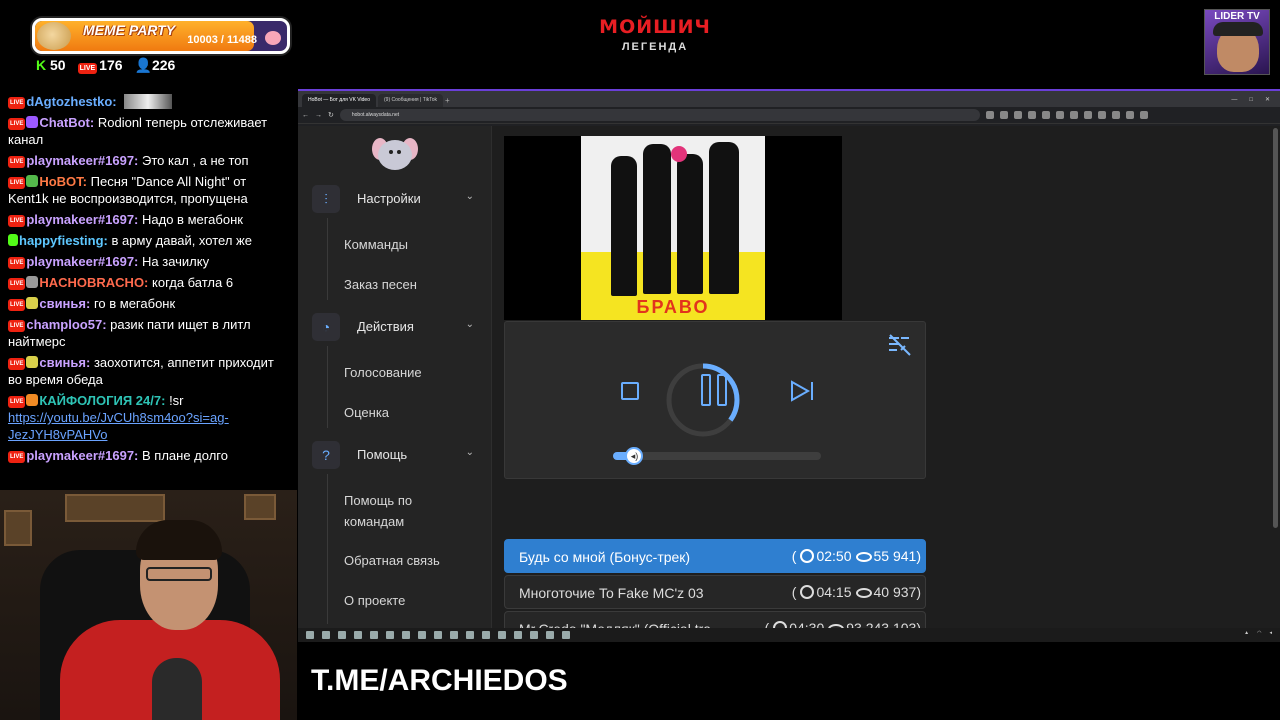 Image resolution: width=1280 pixels, height=720 pixels. Describe the element at coordinates (856, 556) in the screenshot. I see `track-meta: (02:50 55 941)` at that location.